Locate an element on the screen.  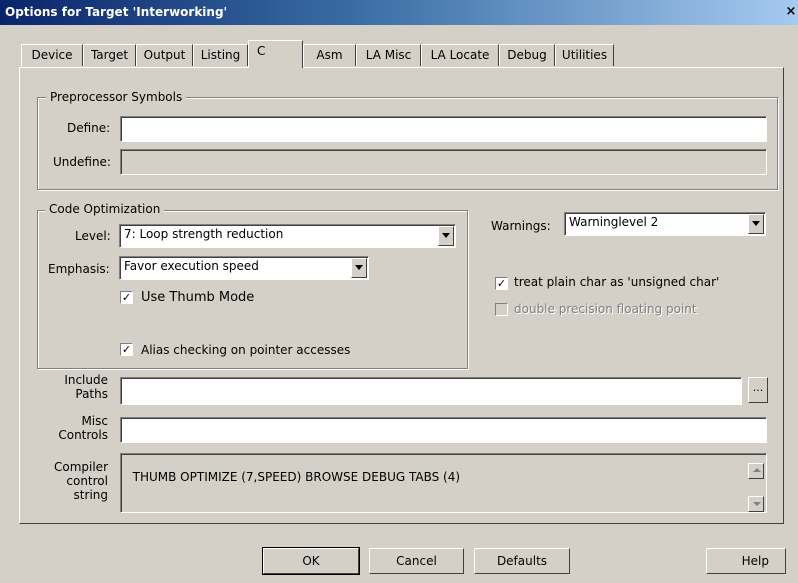
compiler-control-label-line2: control is located at coordinates (87, 481).